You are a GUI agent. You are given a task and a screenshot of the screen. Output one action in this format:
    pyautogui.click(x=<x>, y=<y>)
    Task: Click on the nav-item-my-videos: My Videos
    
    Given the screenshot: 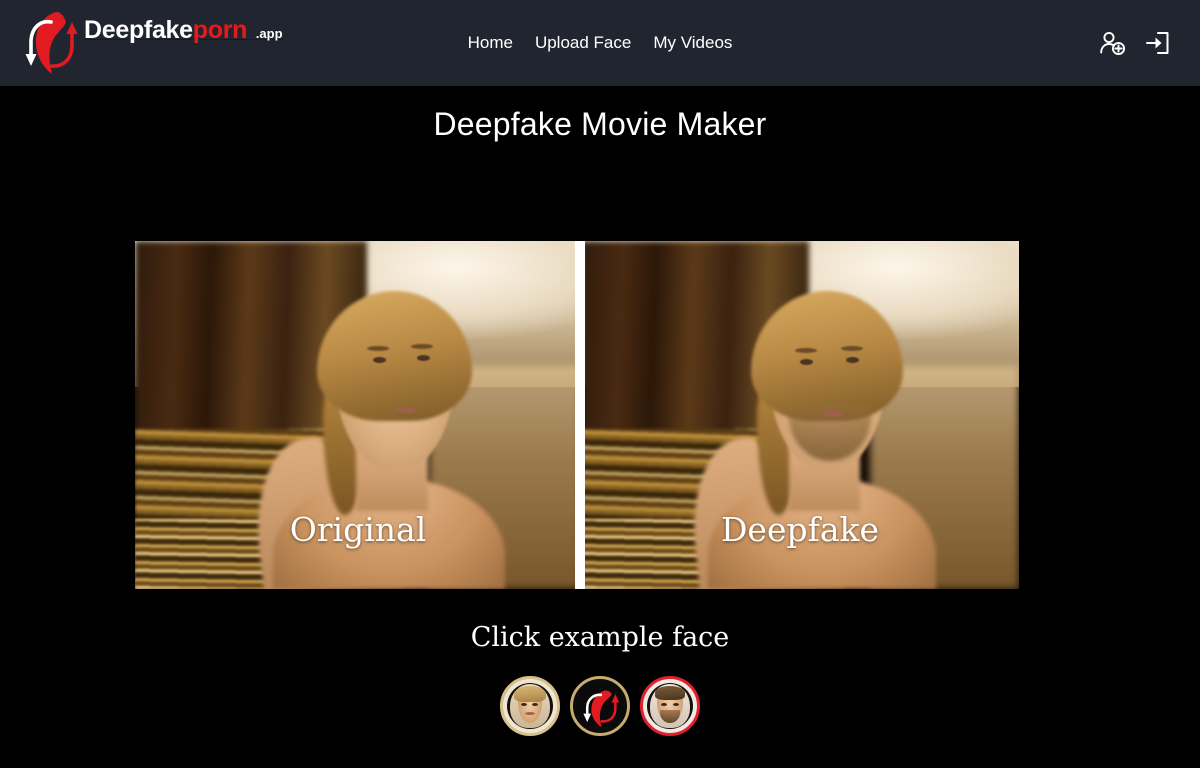 What is the action you would take?
    pyautogui.click(x=692, y=43)
    